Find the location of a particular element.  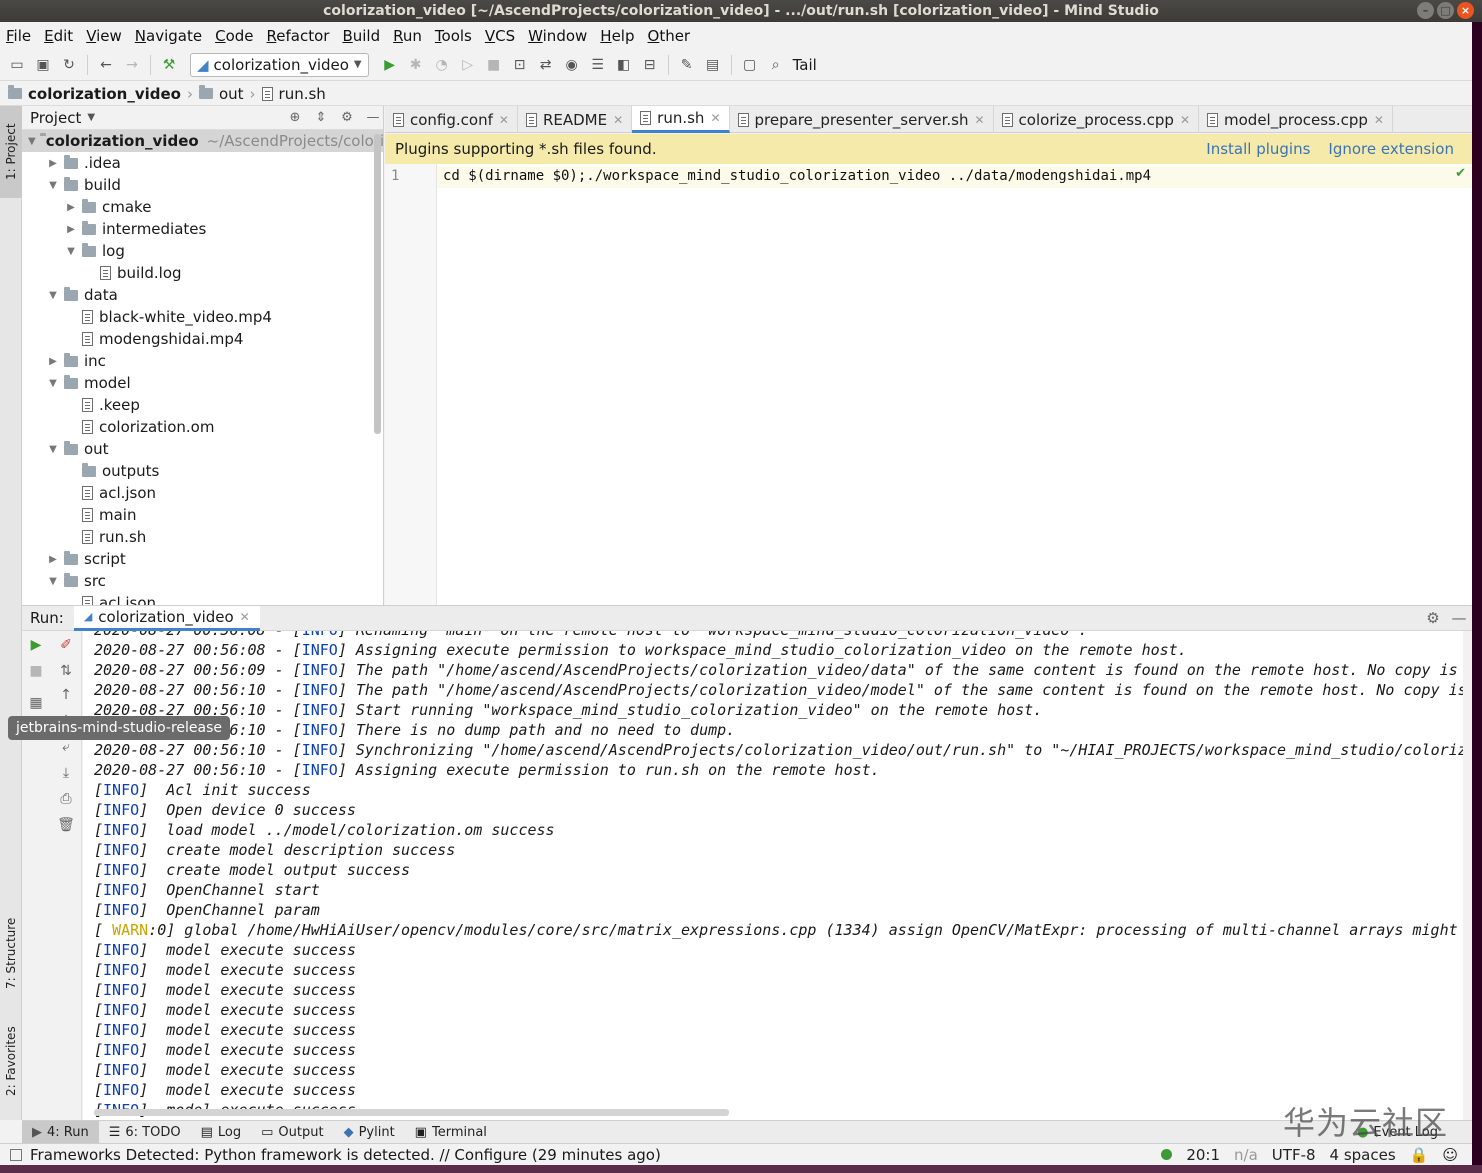

lock-icon: 🔒 is located at coordinates (1419, 1155).